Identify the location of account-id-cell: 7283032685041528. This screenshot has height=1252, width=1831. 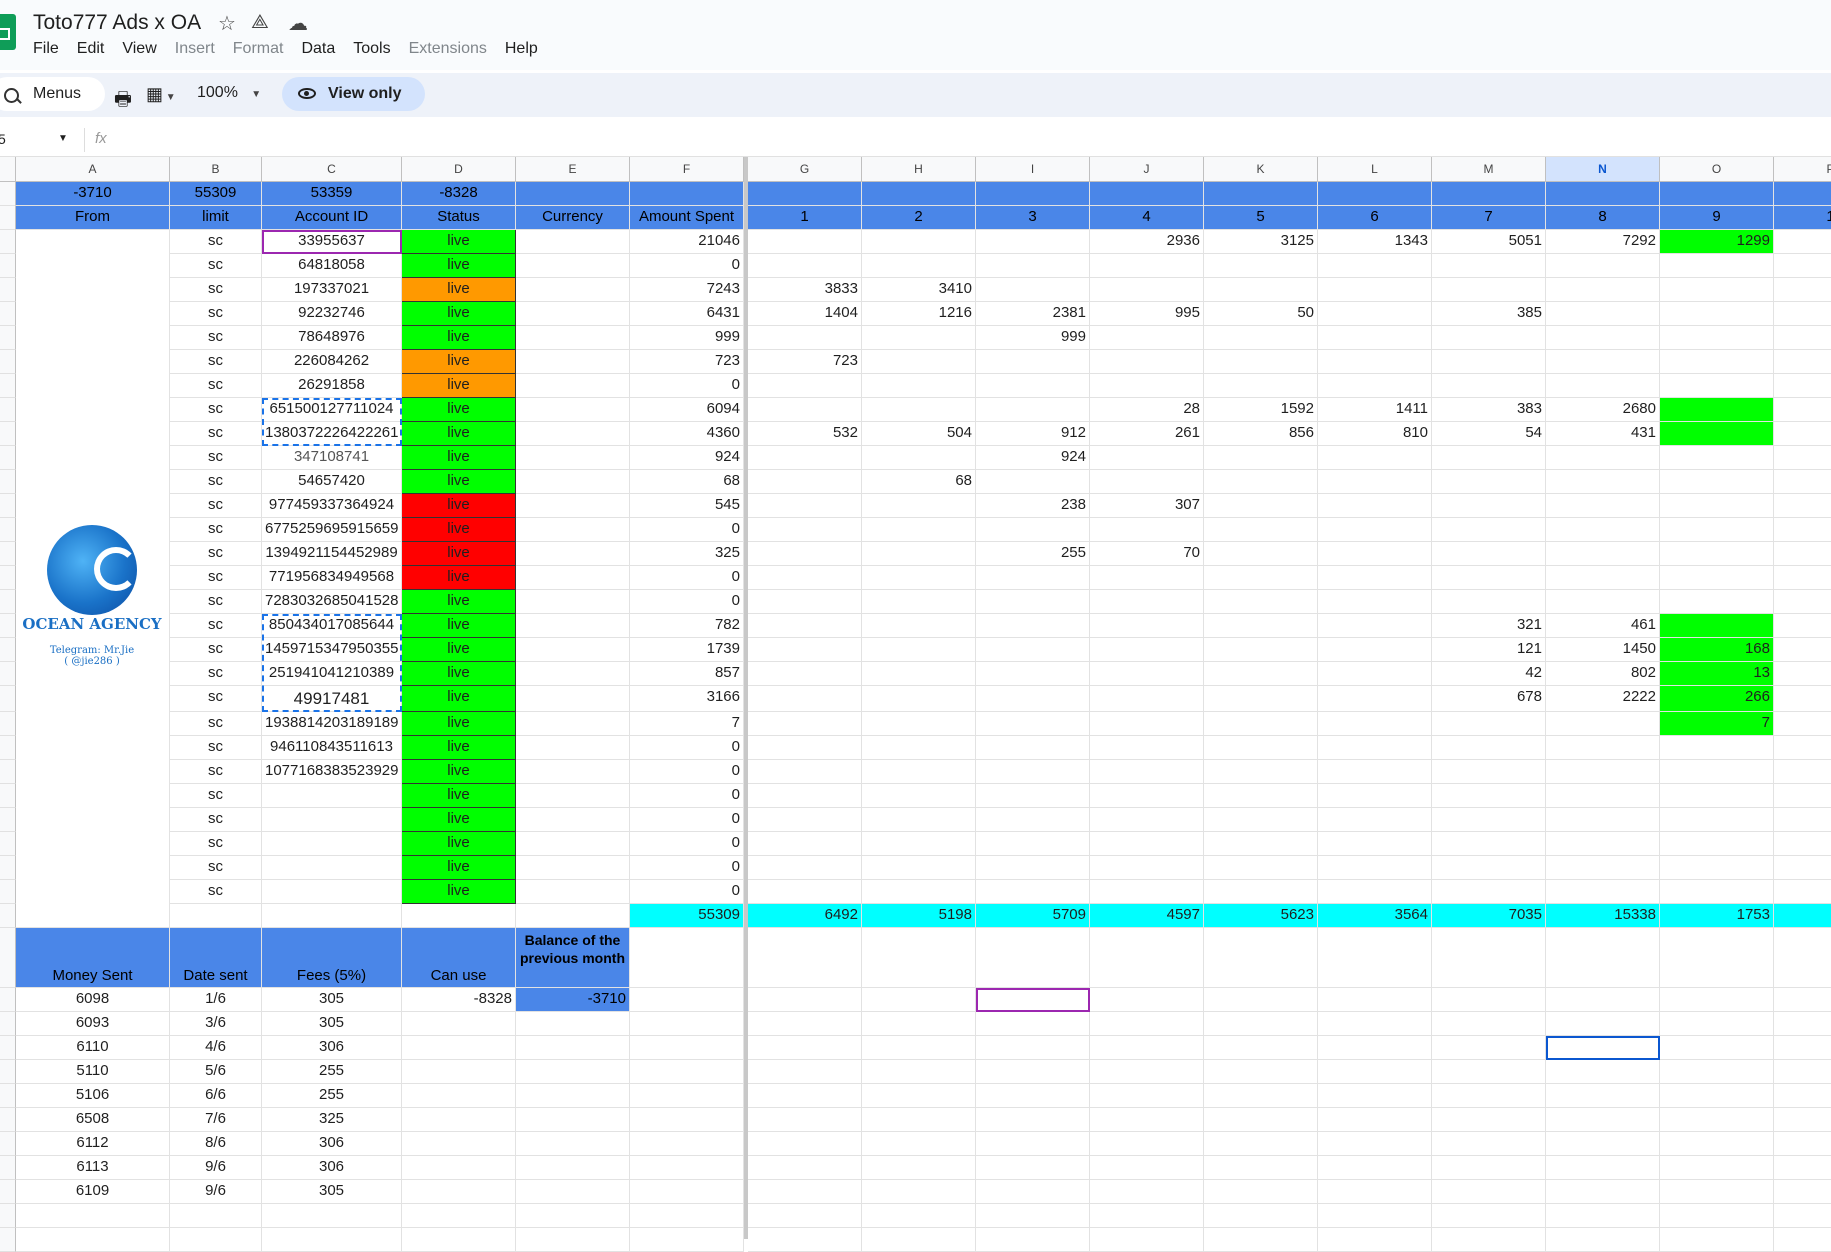
(332, 602).